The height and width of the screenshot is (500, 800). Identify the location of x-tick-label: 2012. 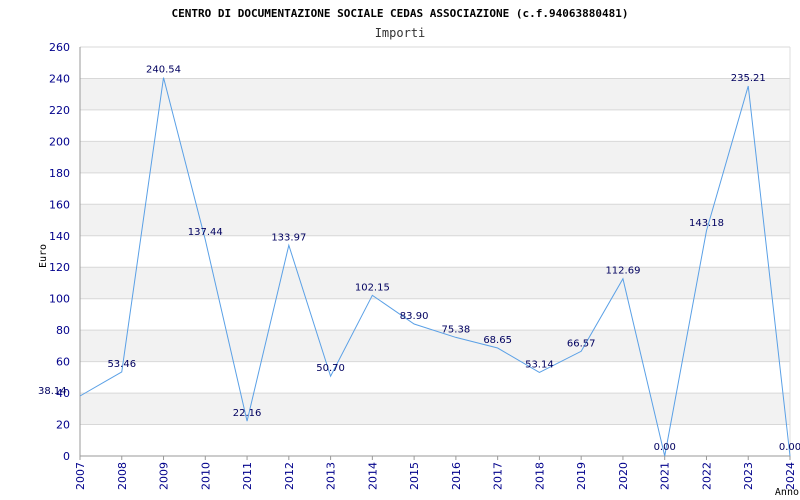
(289, 476).